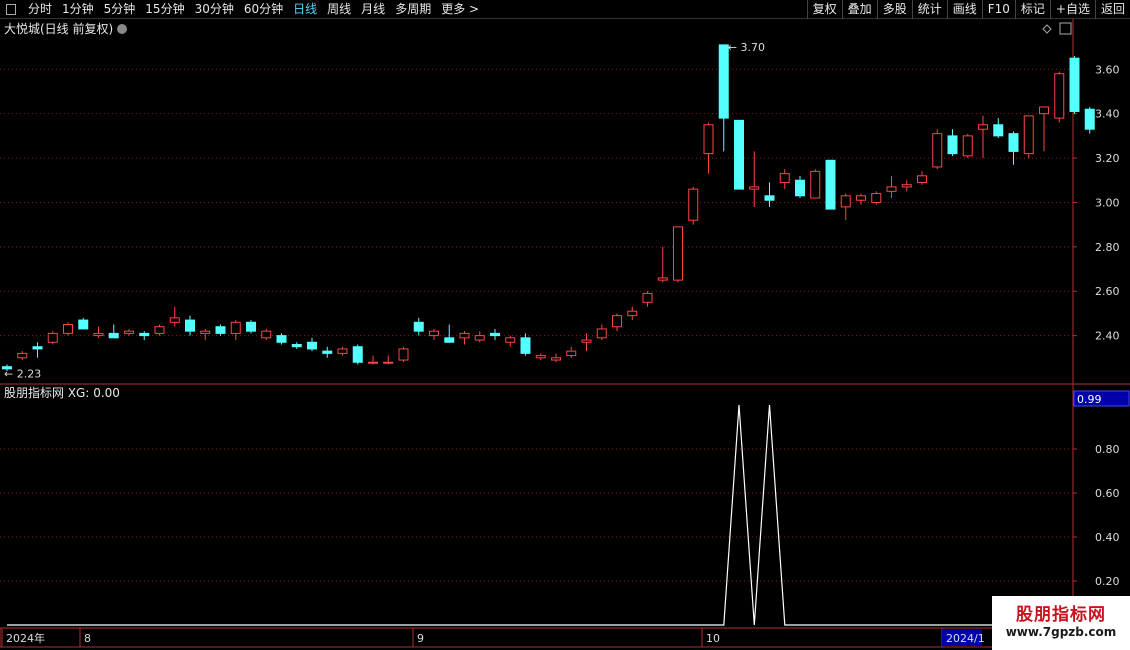  I want to click on period-tab-2: 5分钟, so click(120, 9).